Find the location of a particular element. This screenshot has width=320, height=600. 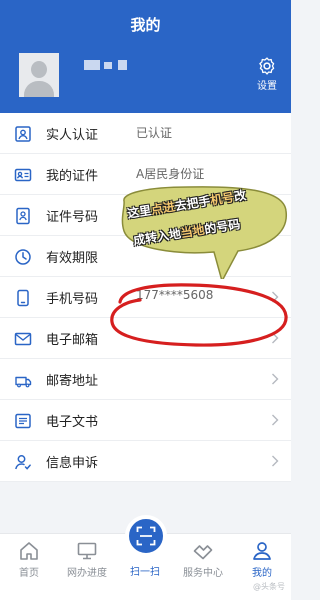

watermark: @头条号 is located at coordinates (269, 586).